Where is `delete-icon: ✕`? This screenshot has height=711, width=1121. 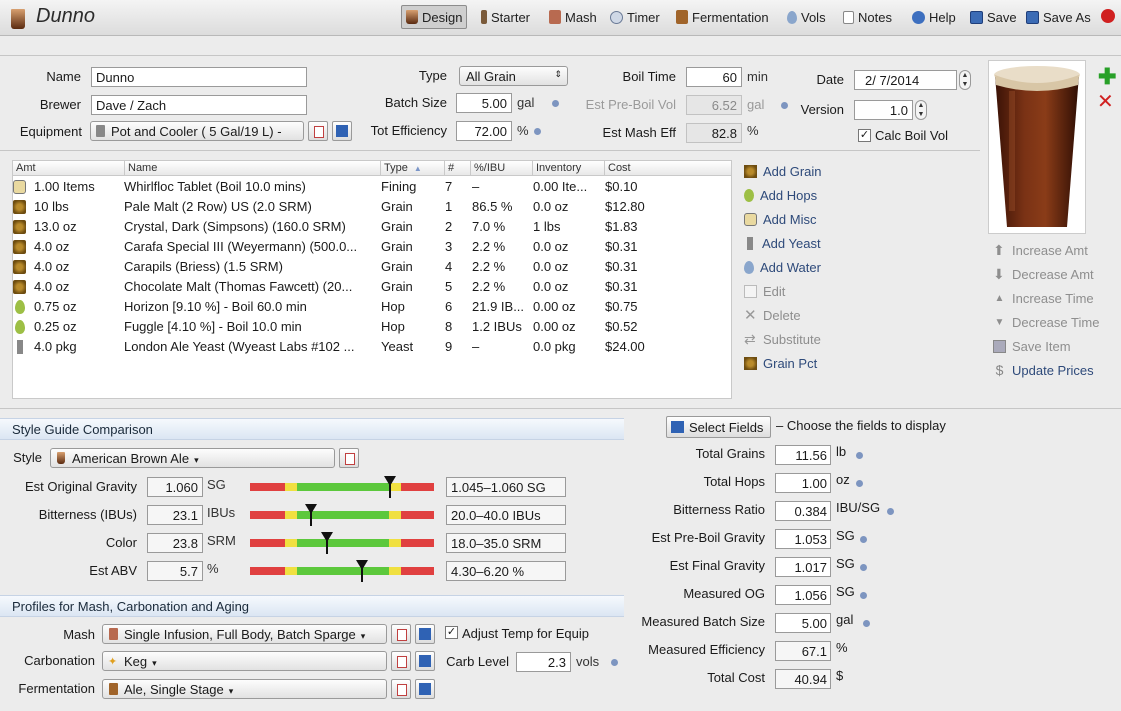 delete-icon: ✕ is located at coordinates (750, 315).